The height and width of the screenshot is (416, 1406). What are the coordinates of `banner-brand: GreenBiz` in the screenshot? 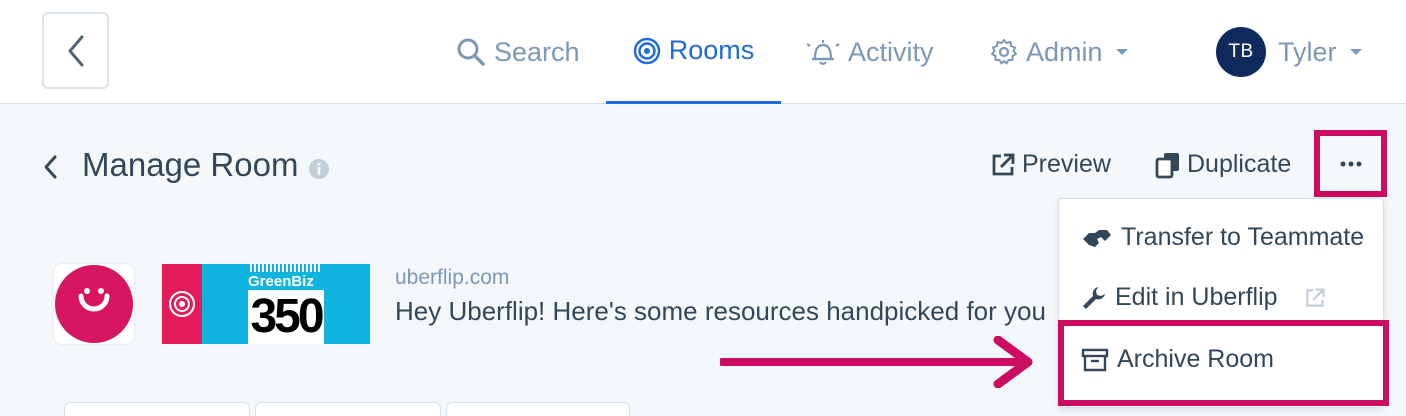 It's located at (281, 281).